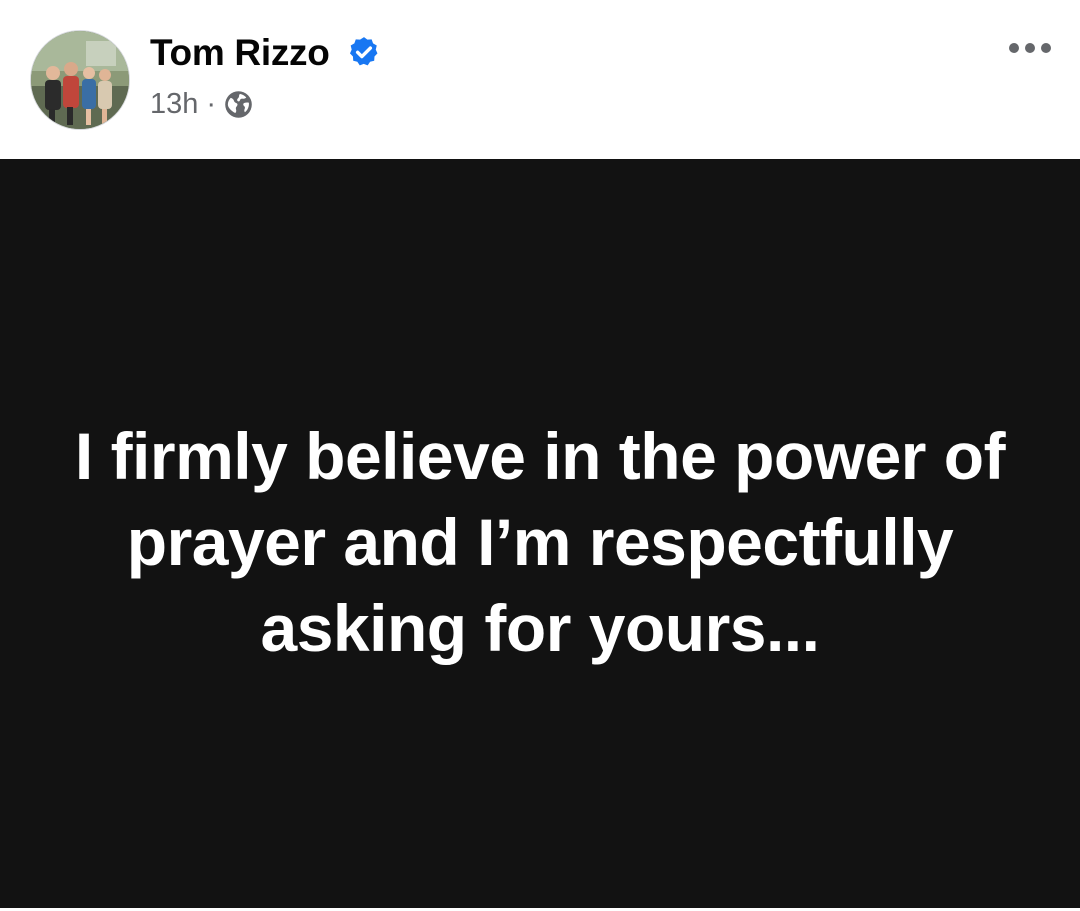  Describe the element at coordinates (238, 104) in the screenshot. I see `globe-icon` at that location.